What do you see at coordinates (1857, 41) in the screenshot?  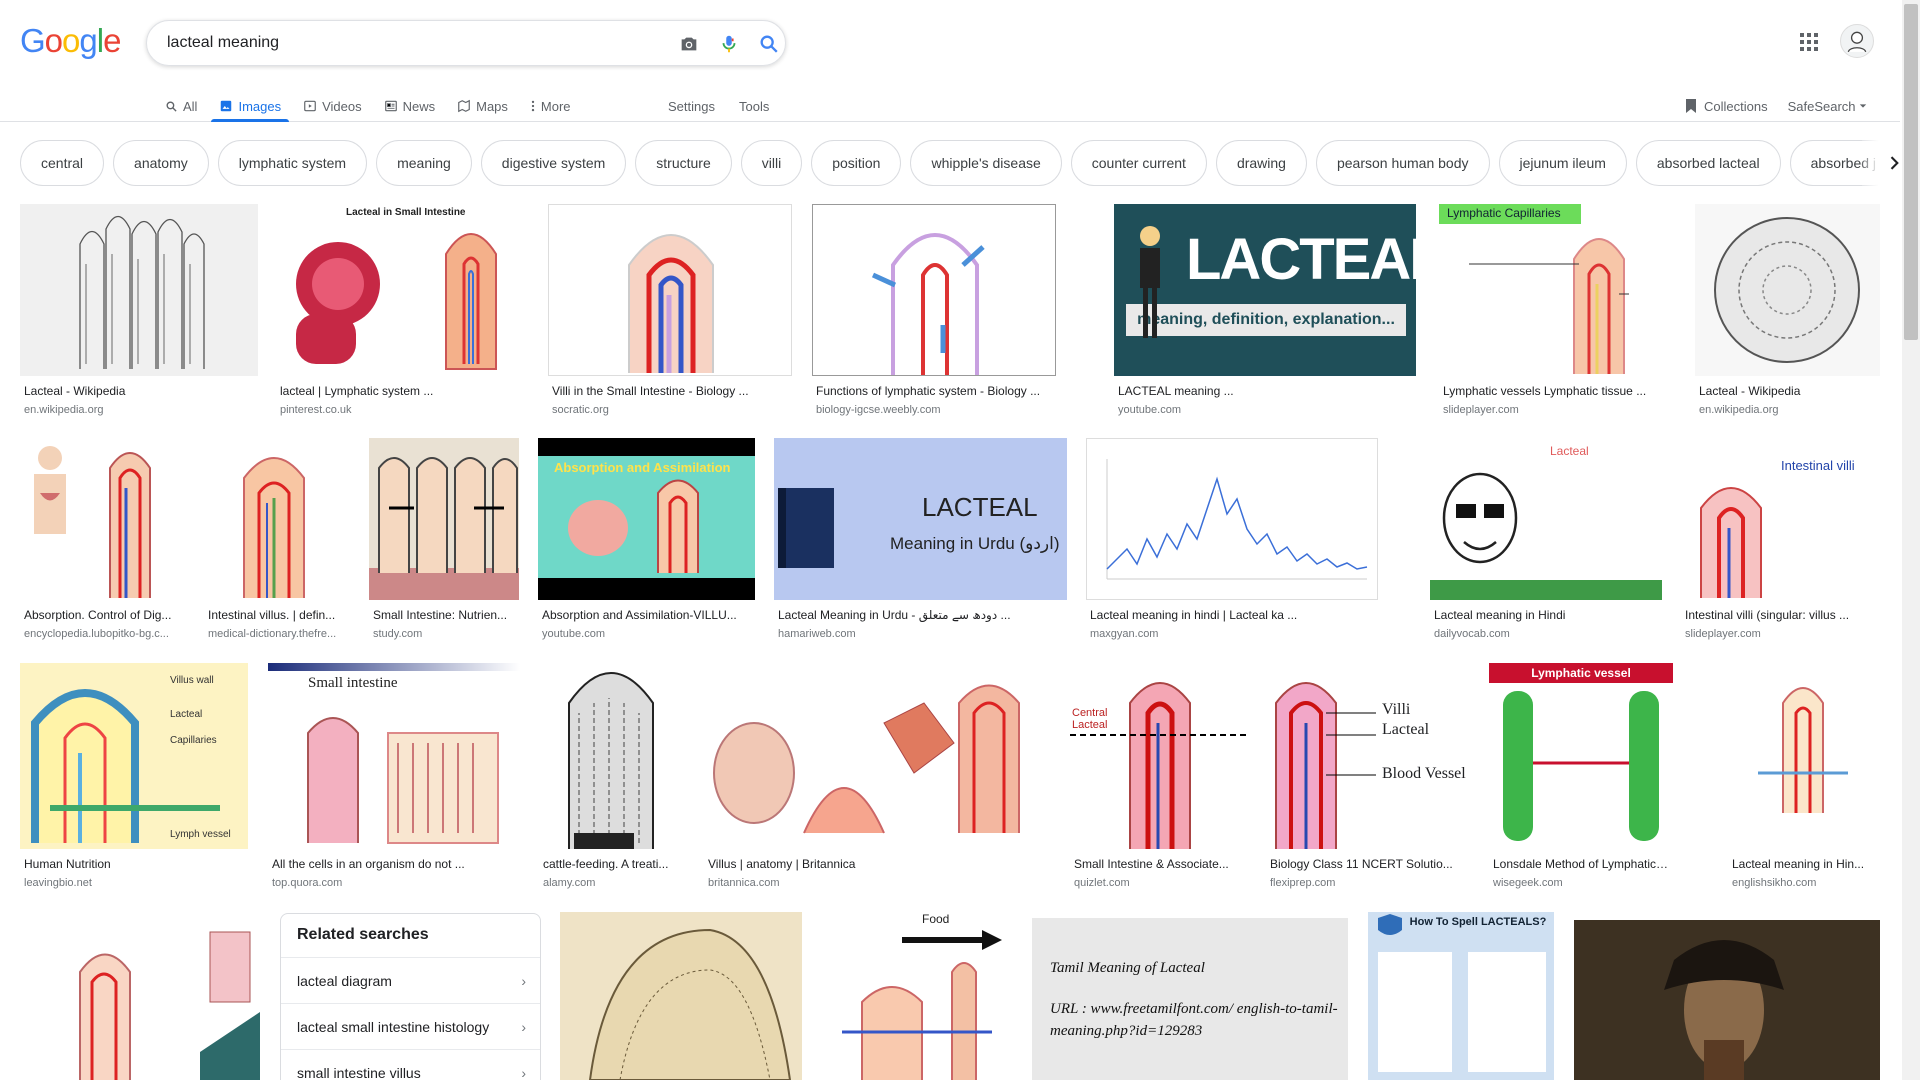 I see `account-avatar` at bounding box center [1857, 41].